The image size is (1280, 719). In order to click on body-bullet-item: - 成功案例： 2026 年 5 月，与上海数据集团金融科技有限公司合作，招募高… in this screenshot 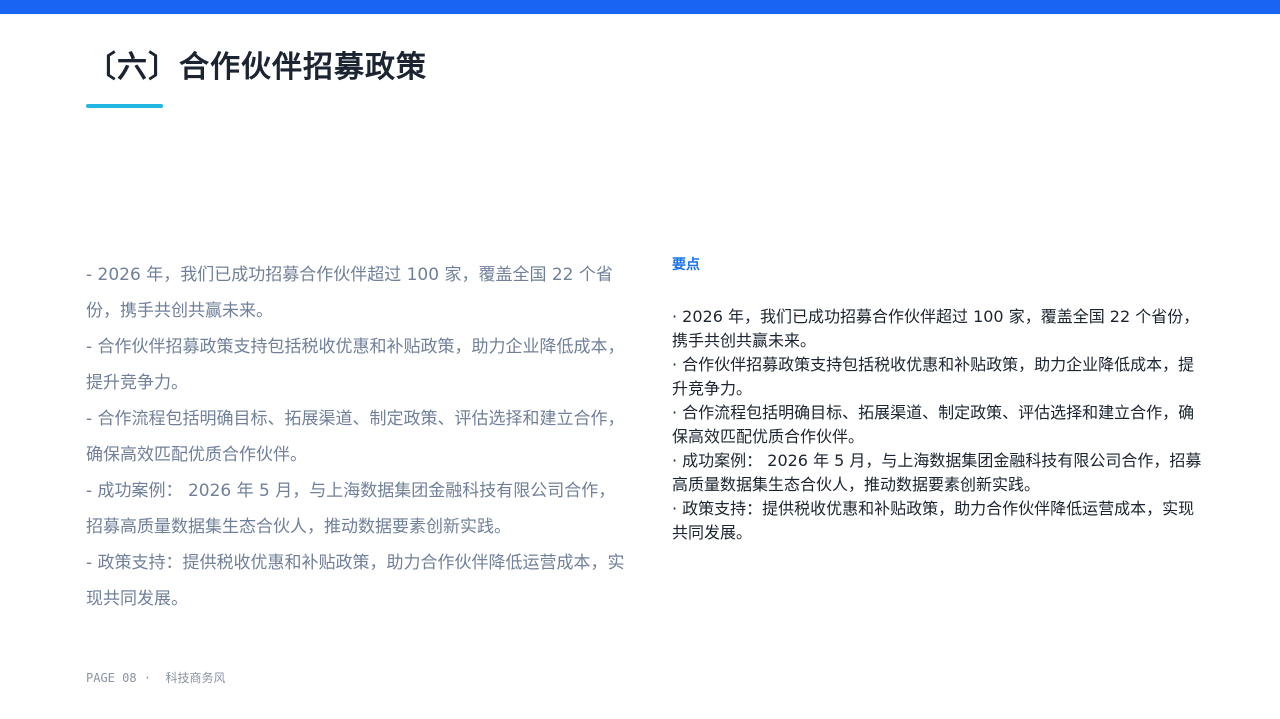, I will do `click(351, 509)`.